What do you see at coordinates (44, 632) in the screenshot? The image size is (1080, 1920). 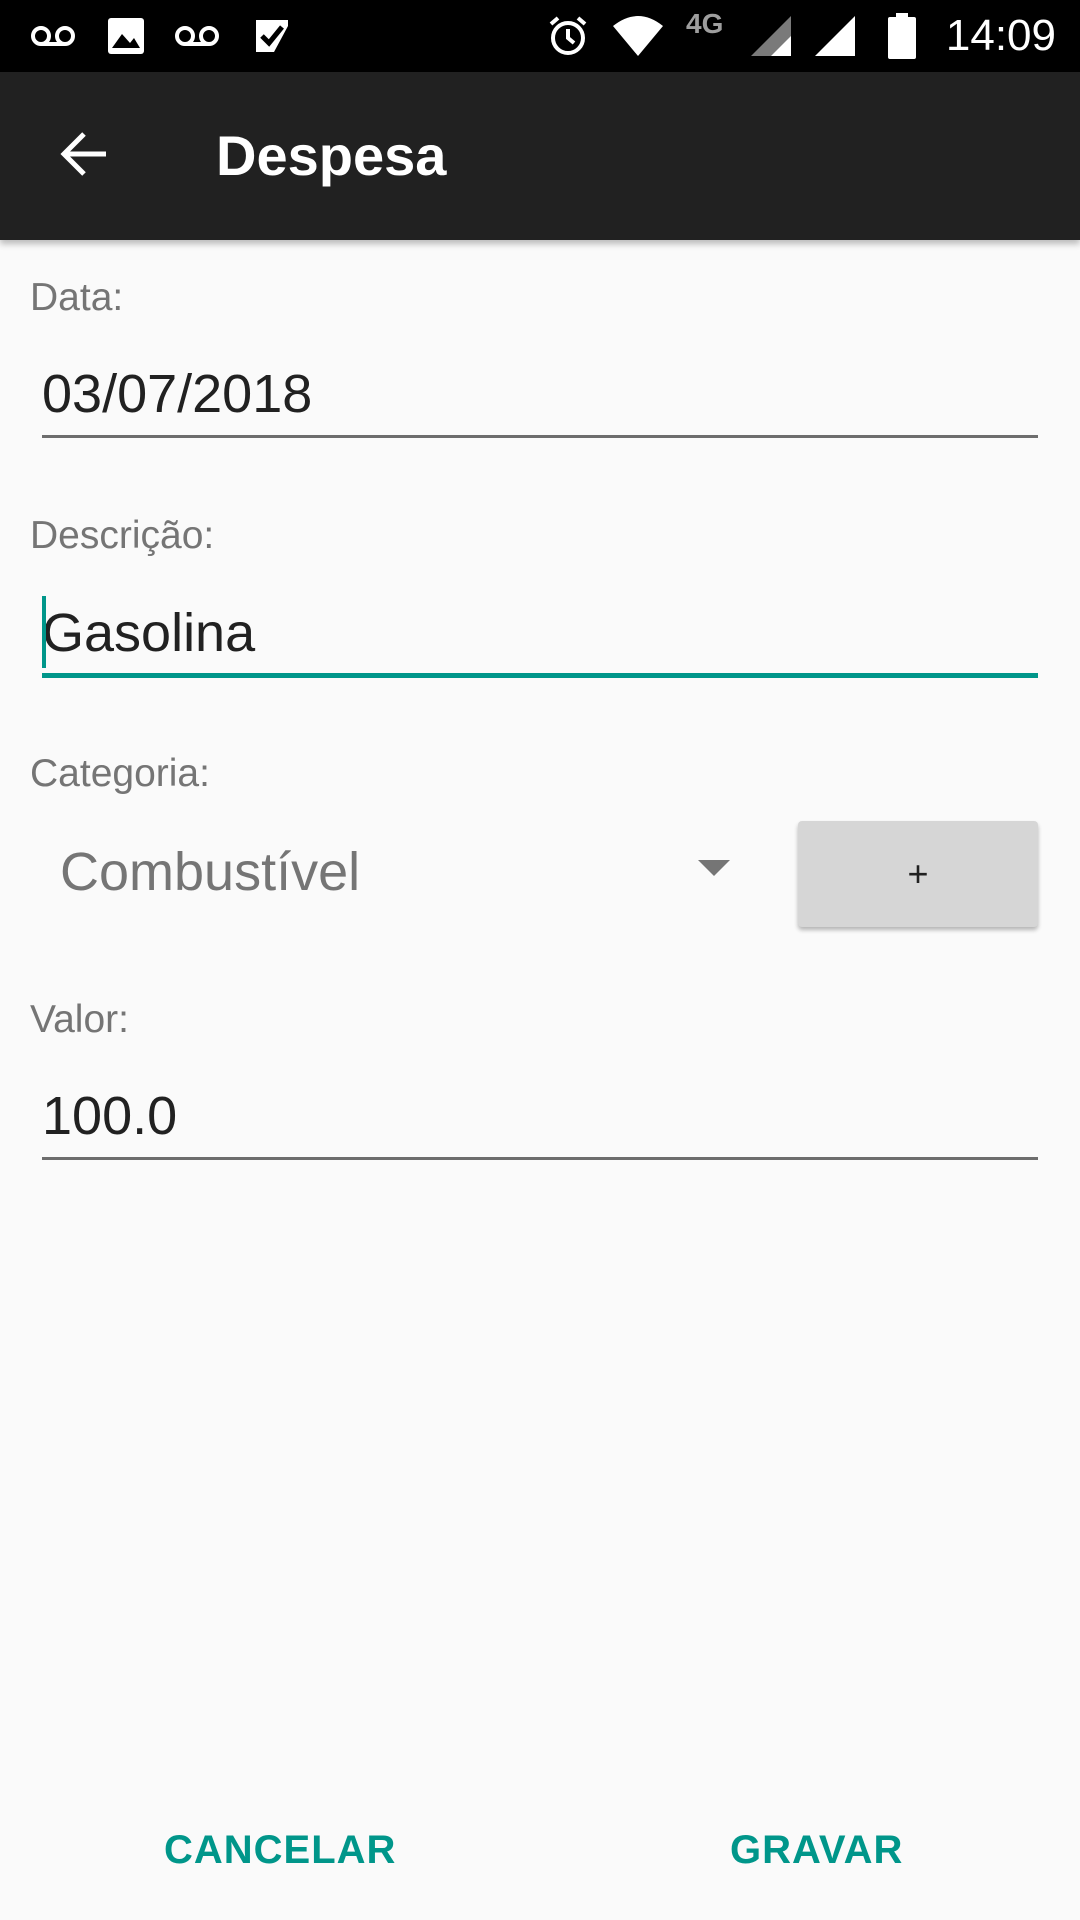 I see `text-cursor` at bounding box center [44, 632].